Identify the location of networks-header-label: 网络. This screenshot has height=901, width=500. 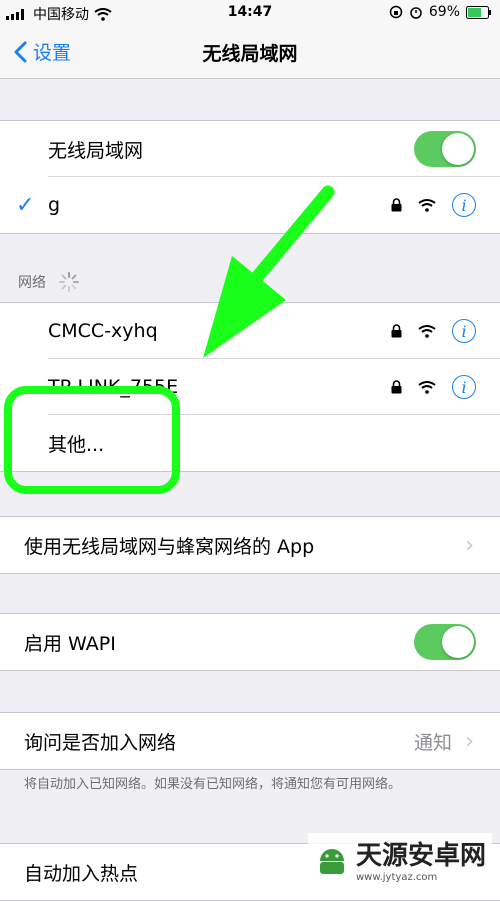
(32, 283).